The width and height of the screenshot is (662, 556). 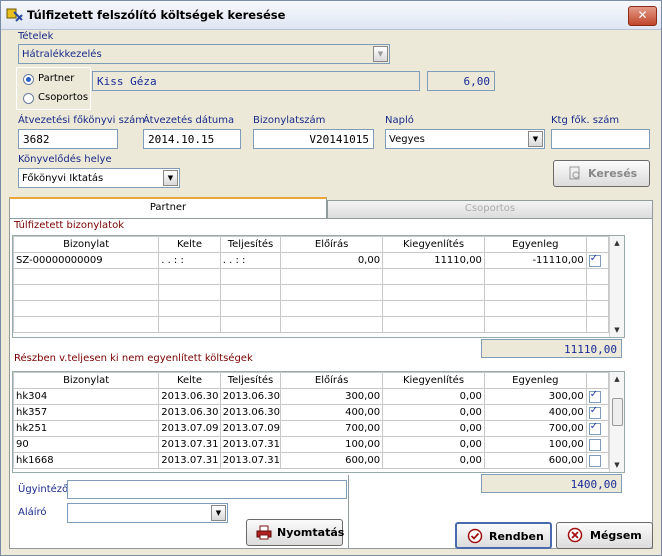 What do you see at coordinates (616, 286) in the screenshot?
I see `table1-scrollbar: ▲ ▼` at bounding box center [616, 286].